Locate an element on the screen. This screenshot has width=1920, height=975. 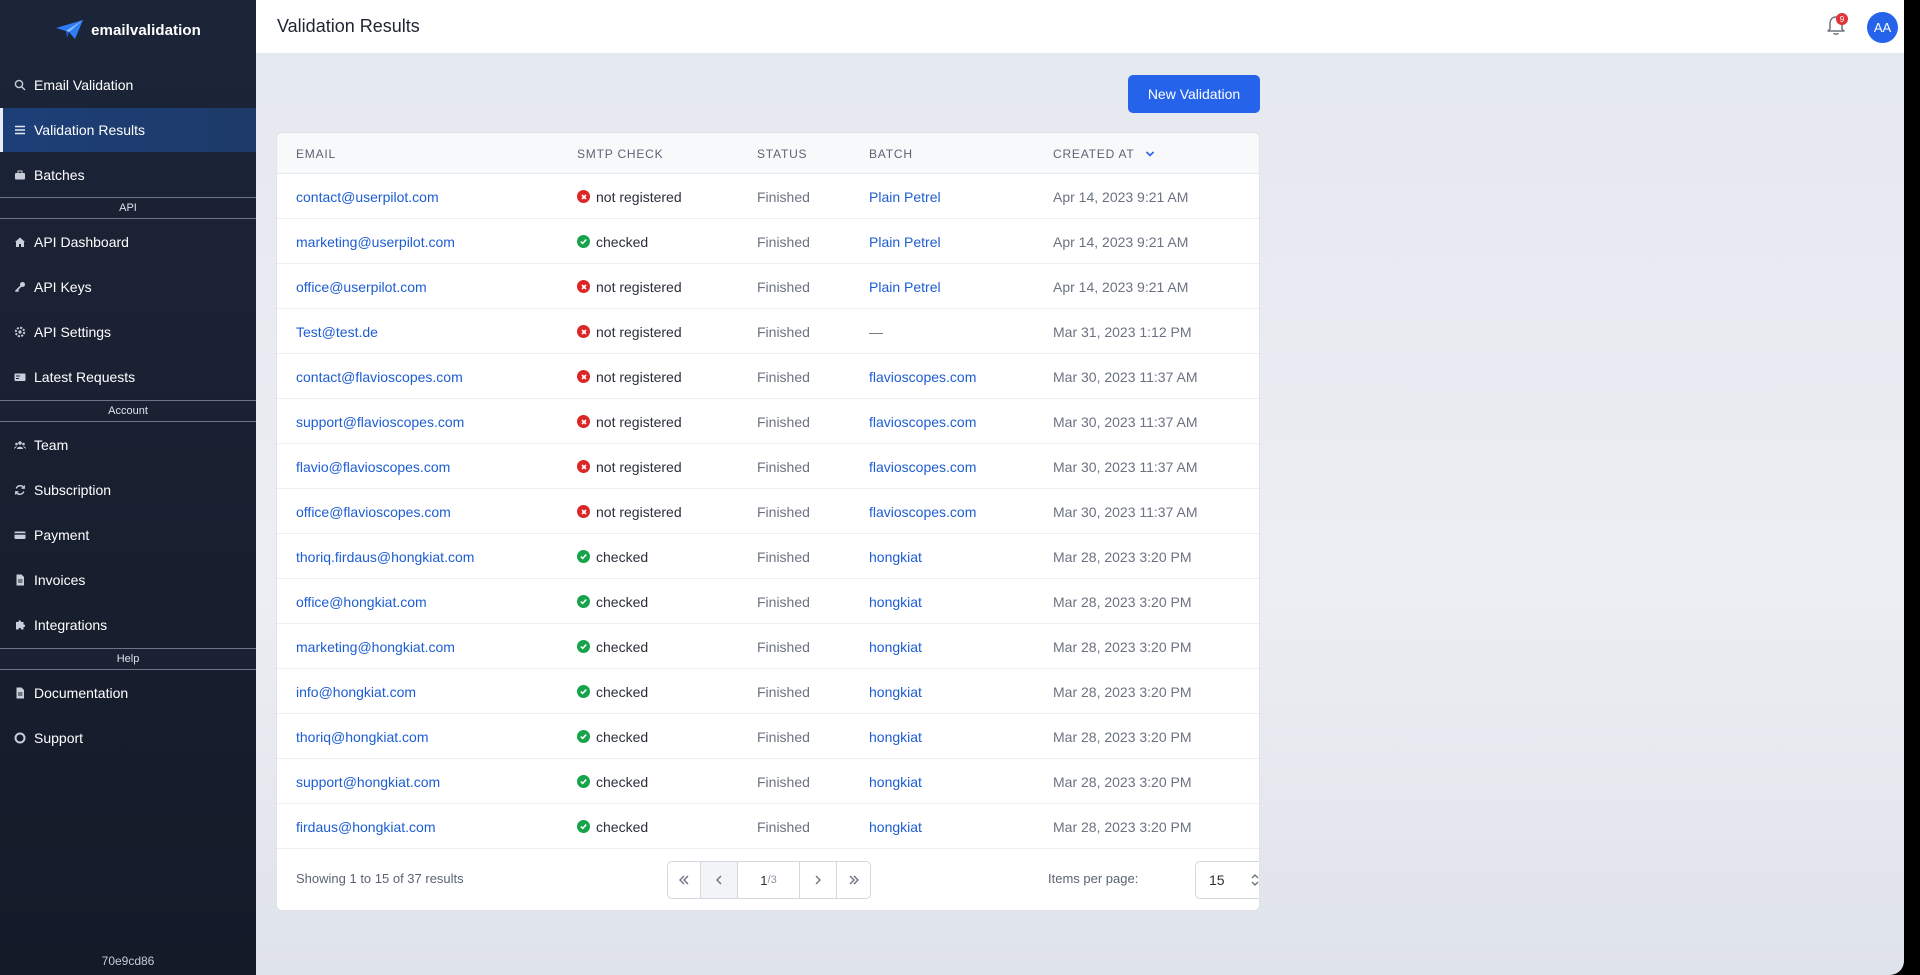
column-header-status: STATUS is located at coordinates (782, 153).